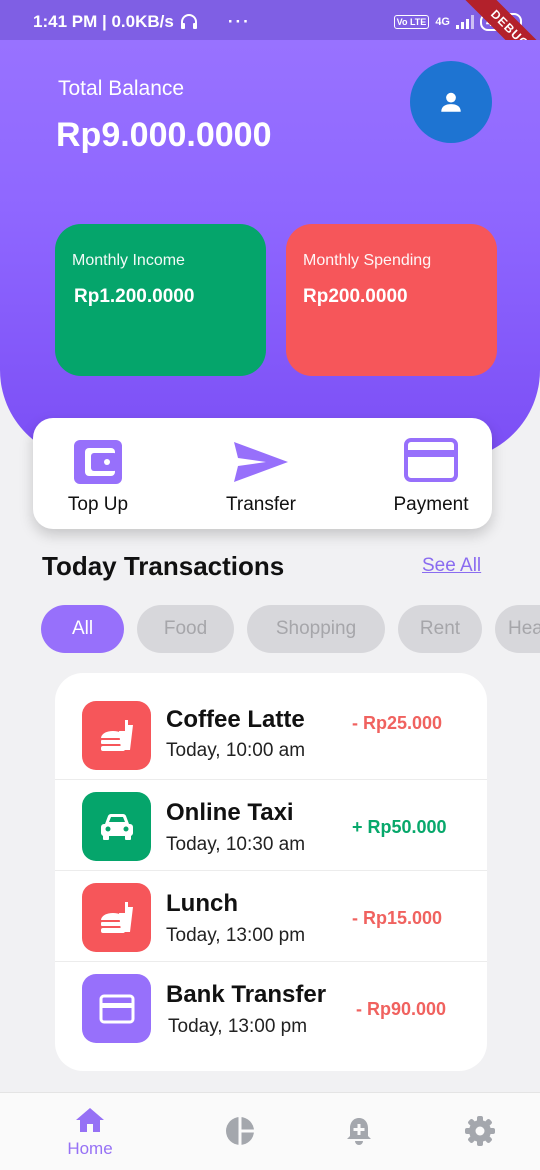  I want to click on transfer-label: Transfer, so click(261, 504).